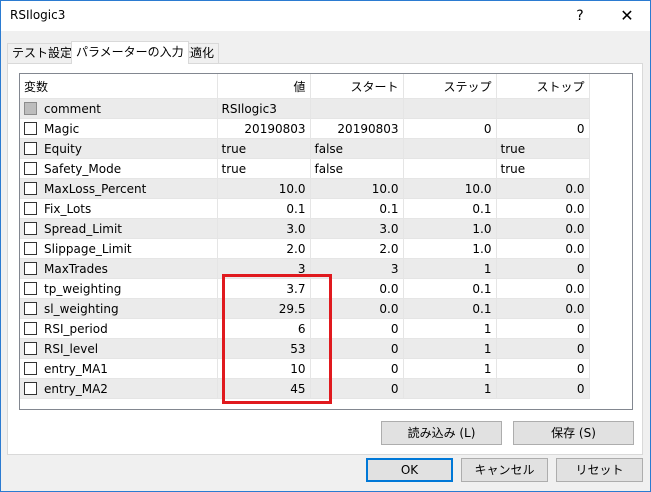 The image size is (651, 492). I want to click on table-row: RSI_level 53 0 1 0, so click(305, 348).